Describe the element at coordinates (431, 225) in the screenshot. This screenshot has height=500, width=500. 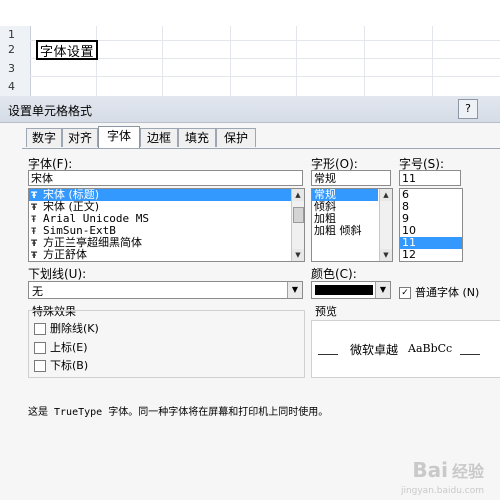
I see `font-size-list: 6 8 9 10 11 12` at that location.